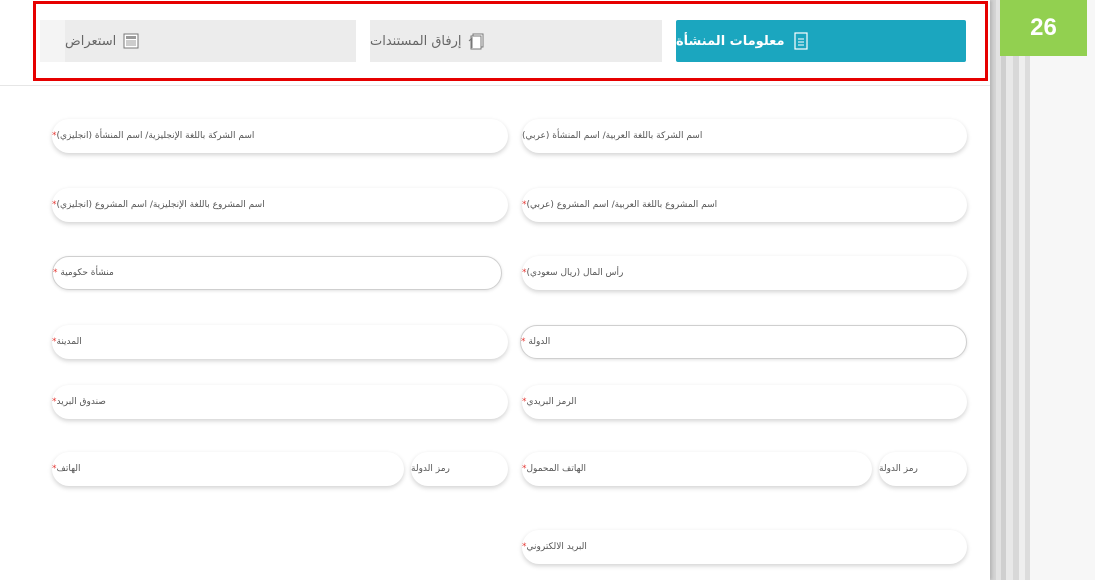 This screenshot has width=1095, height=580. What do you see at coordinates (730, 41) in the screenshot?
I see `tab-label: معلومات المنشأة` at bounding box center [730, 41].